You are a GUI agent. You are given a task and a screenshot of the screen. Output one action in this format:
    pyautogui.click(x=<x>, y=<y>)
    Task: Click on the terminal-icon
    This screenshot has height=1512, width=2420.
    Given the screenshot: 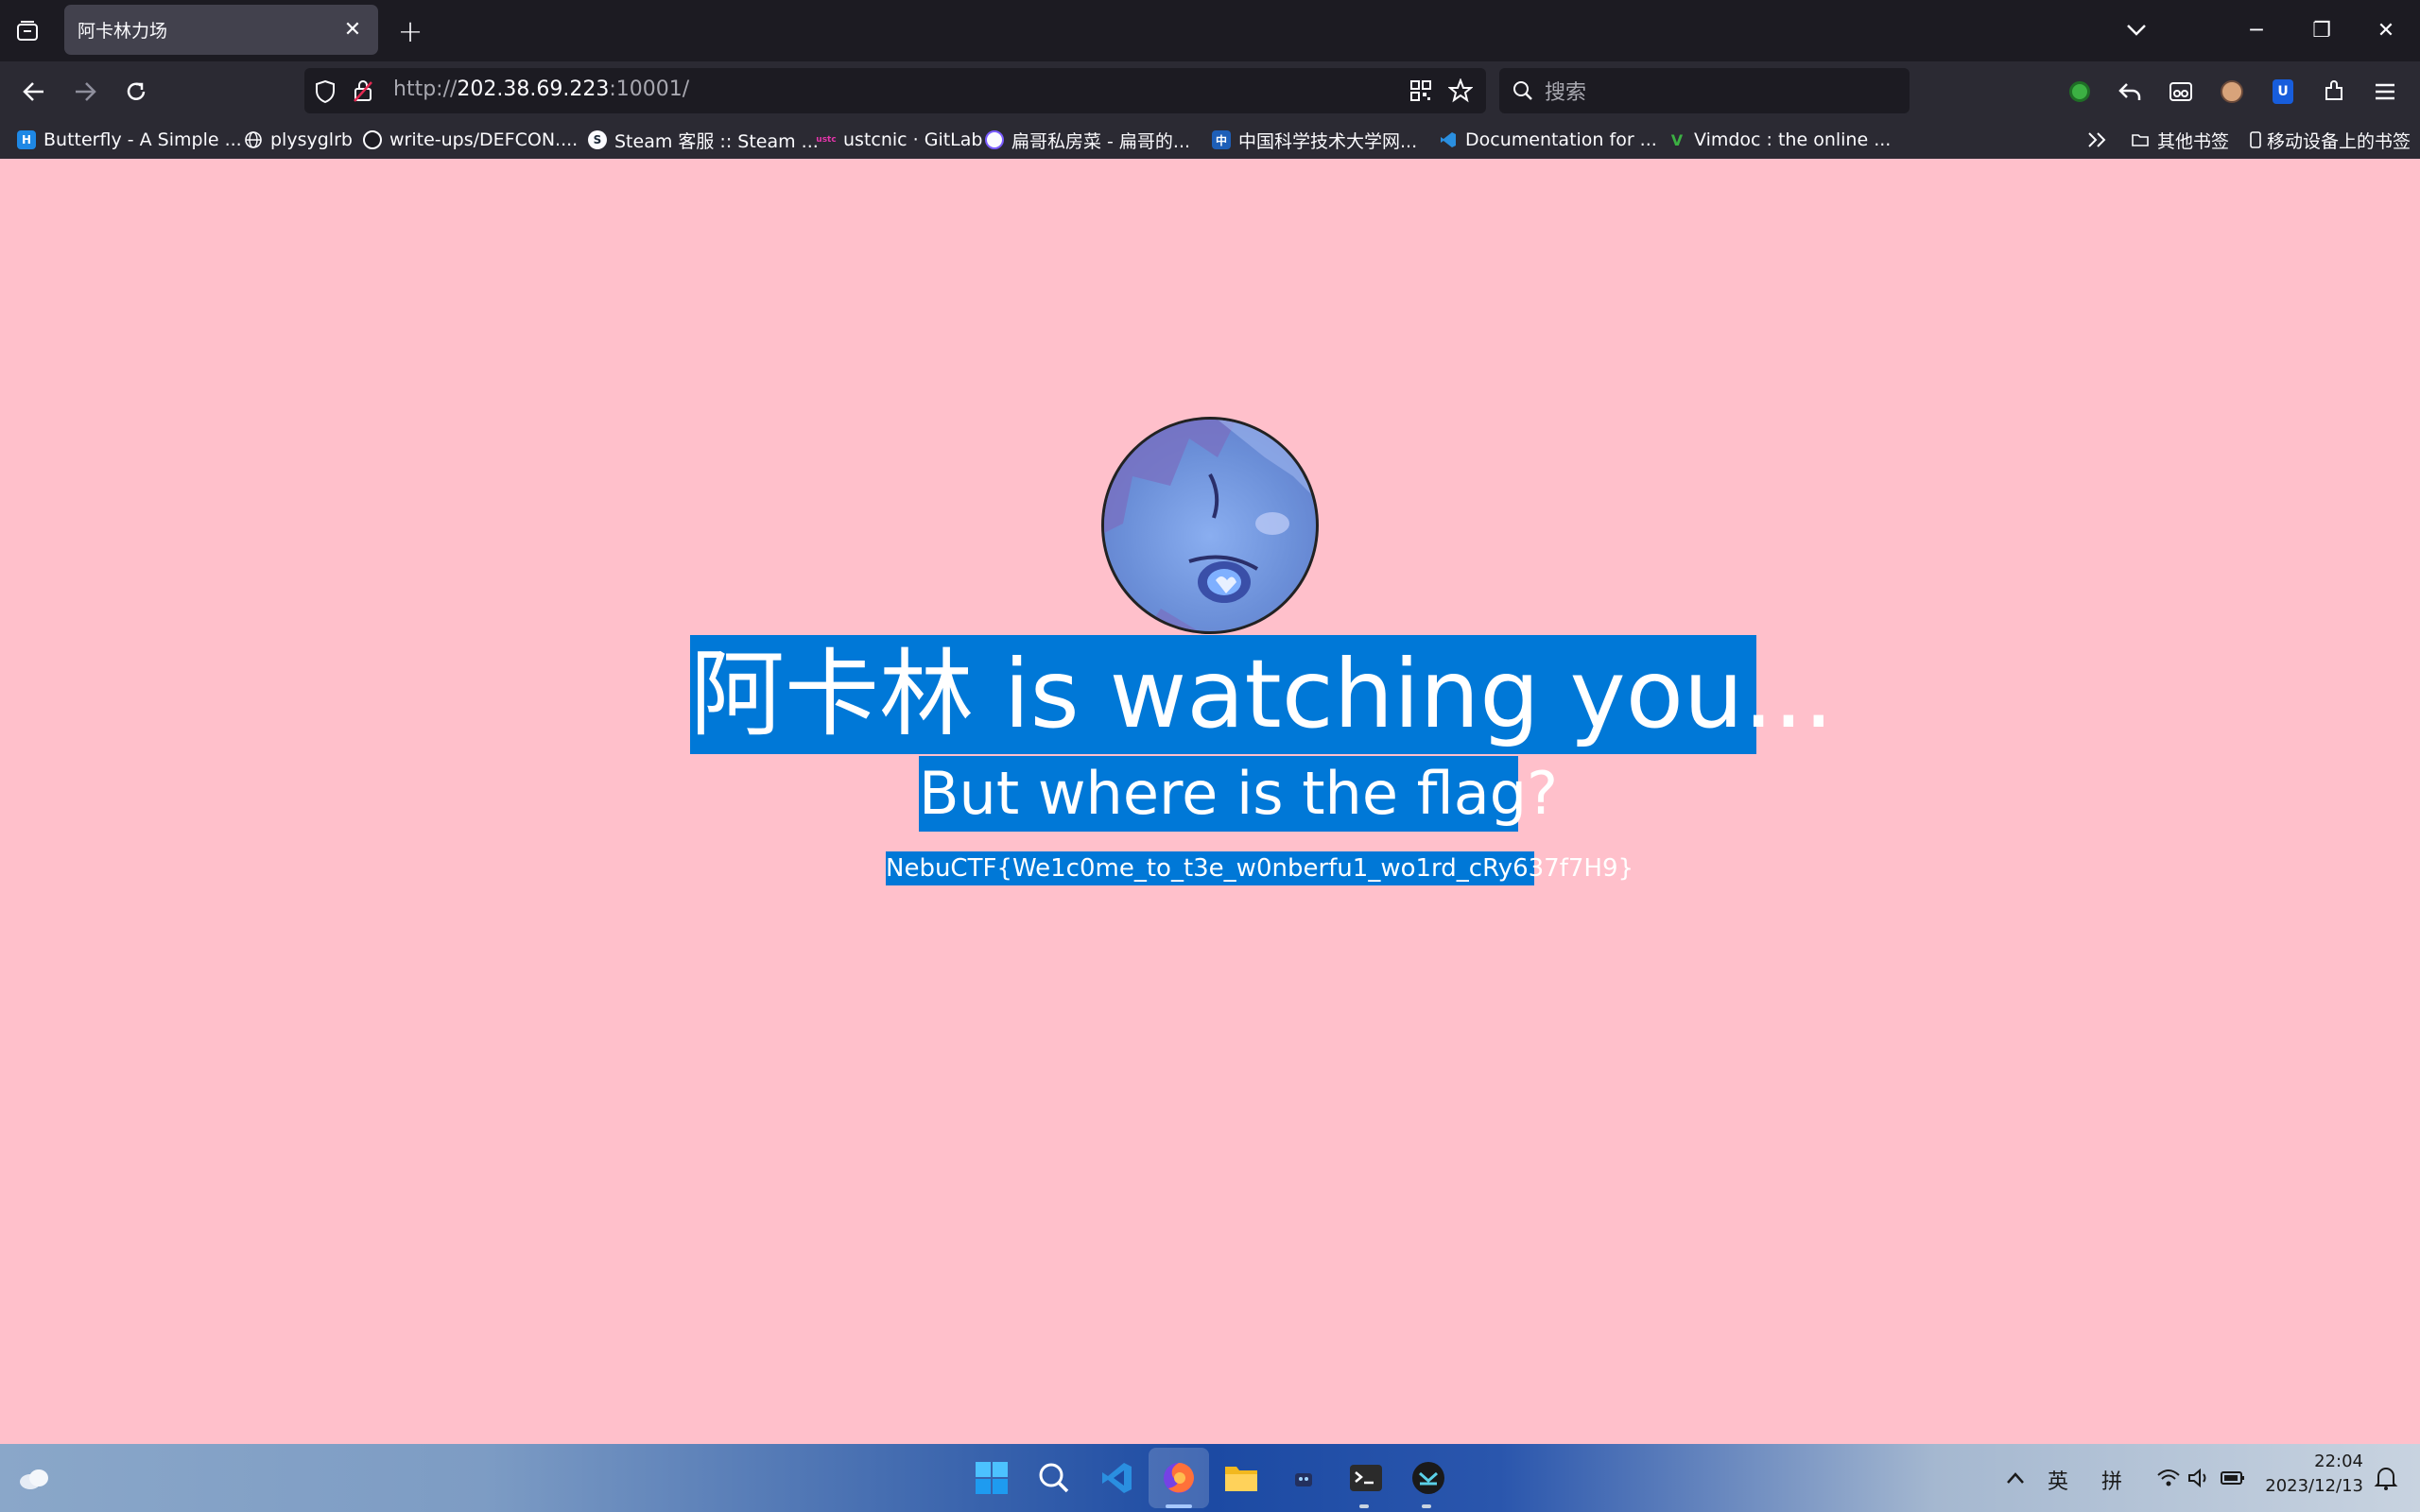 What is the action you would take?
    pyautogui.click(x=1366, y=1478)
    